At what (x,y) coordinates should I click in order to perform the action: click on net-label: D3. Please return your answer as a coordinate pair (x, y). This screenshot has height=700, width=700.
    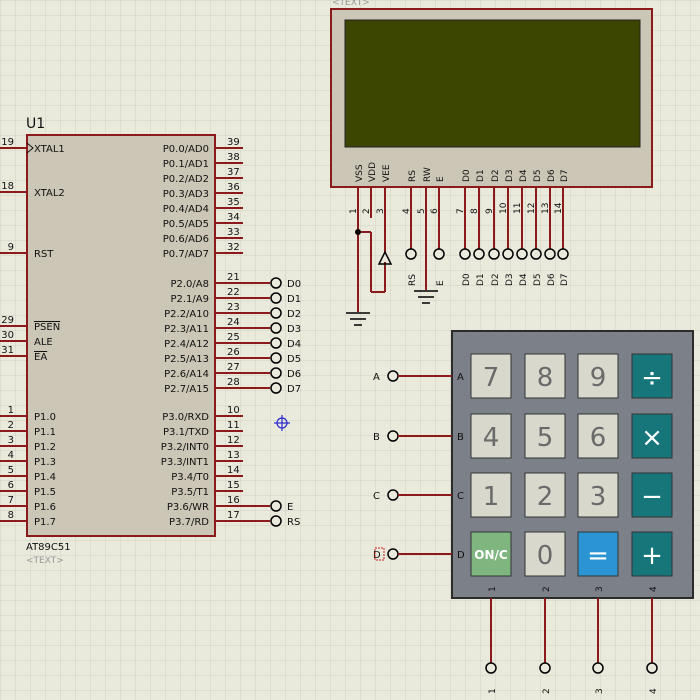
    Looking at the image, I should click on (294, 329).